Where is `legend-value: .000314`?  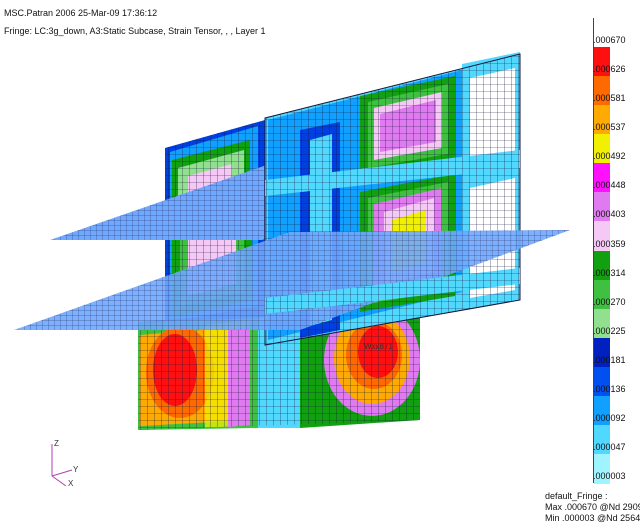 legend-value: .000314 is located at coordinates (609, 272).